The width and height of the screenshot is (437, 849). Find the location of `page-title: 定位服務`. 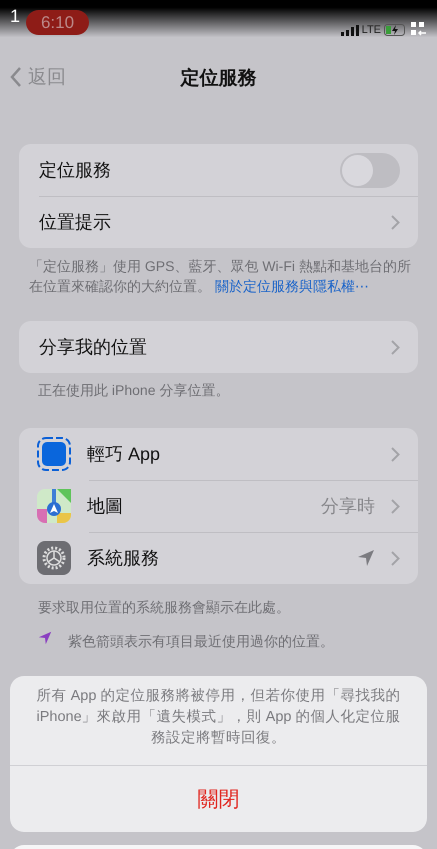

page-title: 定位服務 is located at coordinates (218, 78).